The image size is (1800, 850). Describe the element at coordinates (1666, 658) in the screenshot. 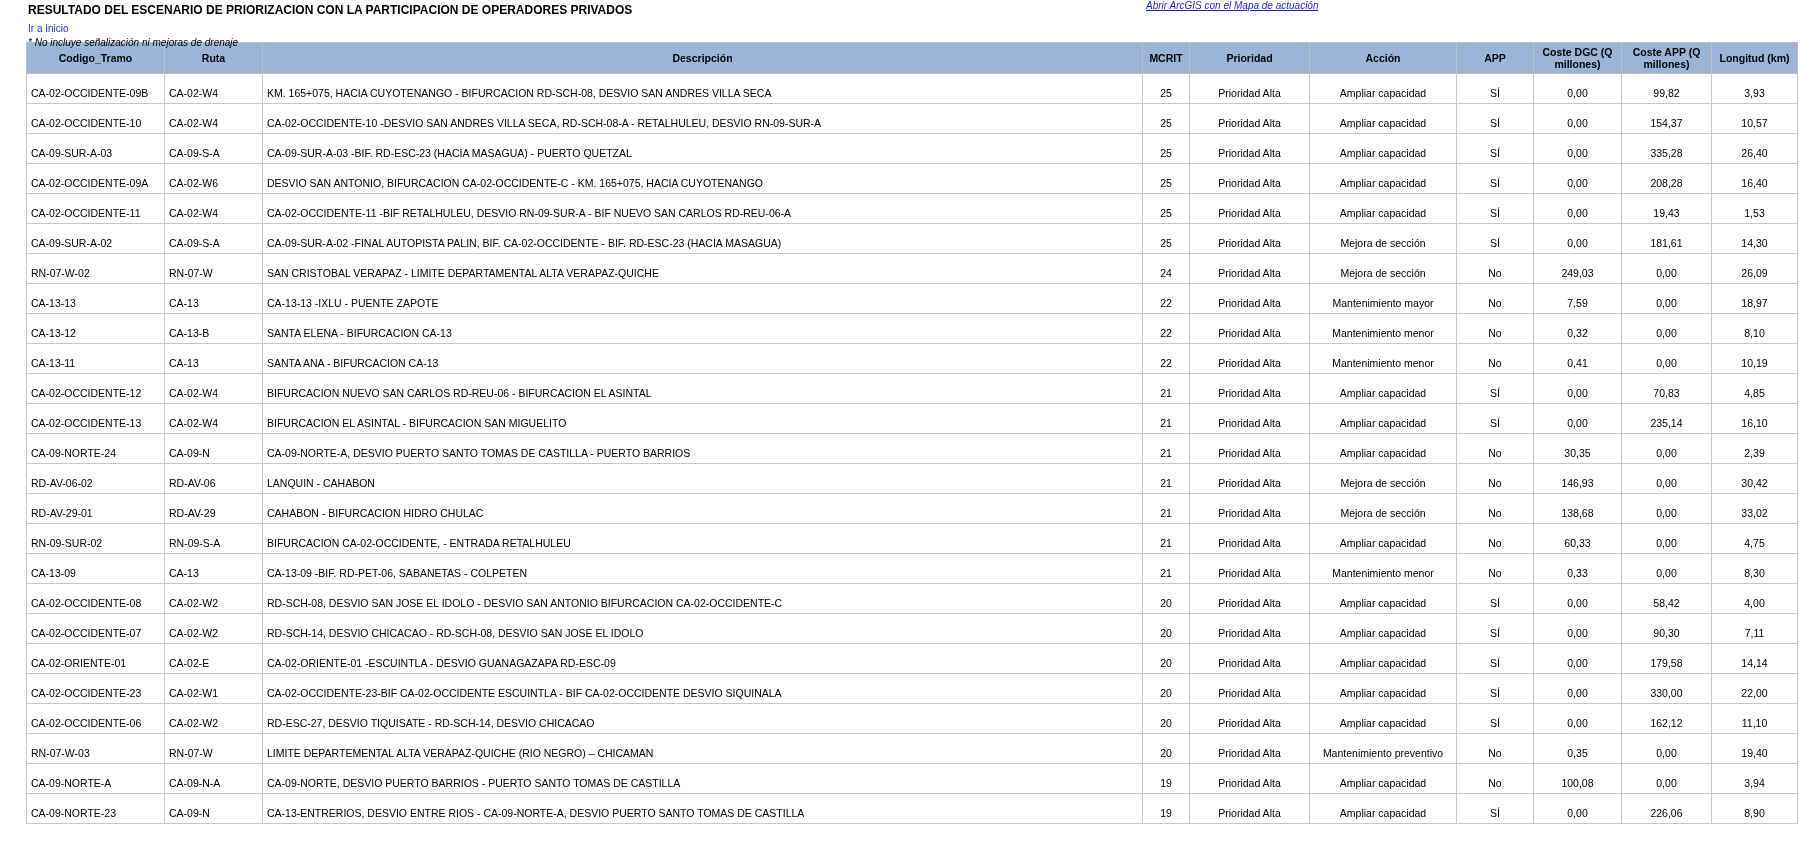

I see `table-cell: 179,58` at that location.